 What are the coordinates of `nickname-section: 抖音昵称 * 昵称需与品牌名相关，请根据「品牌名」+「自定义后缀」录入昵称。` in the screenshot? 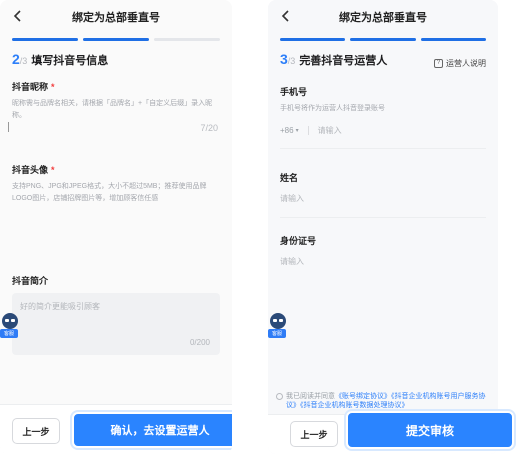 It's located at (116, 101).